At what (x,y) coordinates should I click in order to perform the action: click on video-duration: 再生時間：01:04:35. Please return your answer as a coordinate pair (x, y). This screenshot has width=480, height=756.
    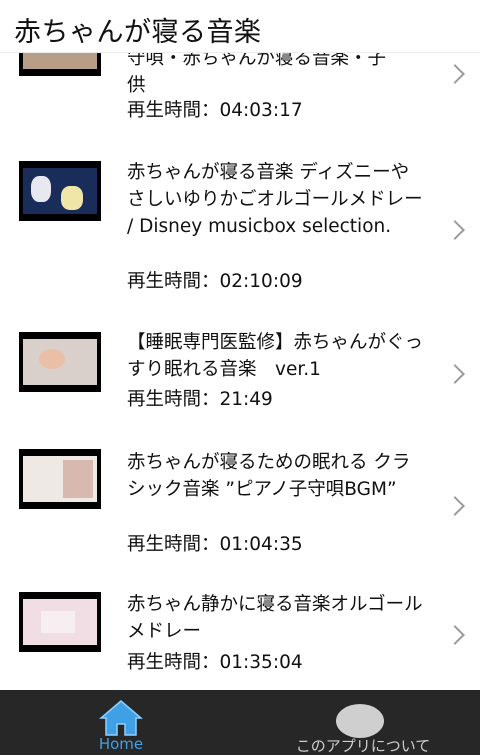
    Looking at the image, I should click on (215, 544).